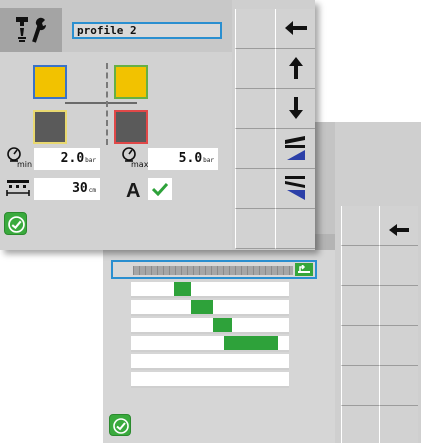 This screenshot has height=443, width=421. Describe the element at coordinates (101, 103) in the screenshot. I see `divider-line` at that location.